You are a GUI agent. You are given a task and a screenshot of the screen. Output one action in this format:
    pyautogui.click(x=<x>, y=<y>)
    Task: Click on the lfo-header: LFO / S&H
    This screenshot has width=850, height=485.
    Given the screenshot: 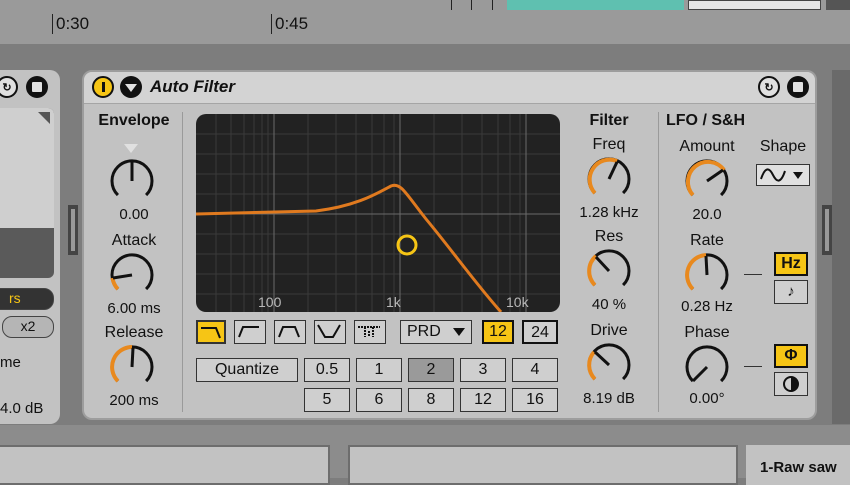 What is the action you would take?
    pyautogui.click(x=706, y=120)
    